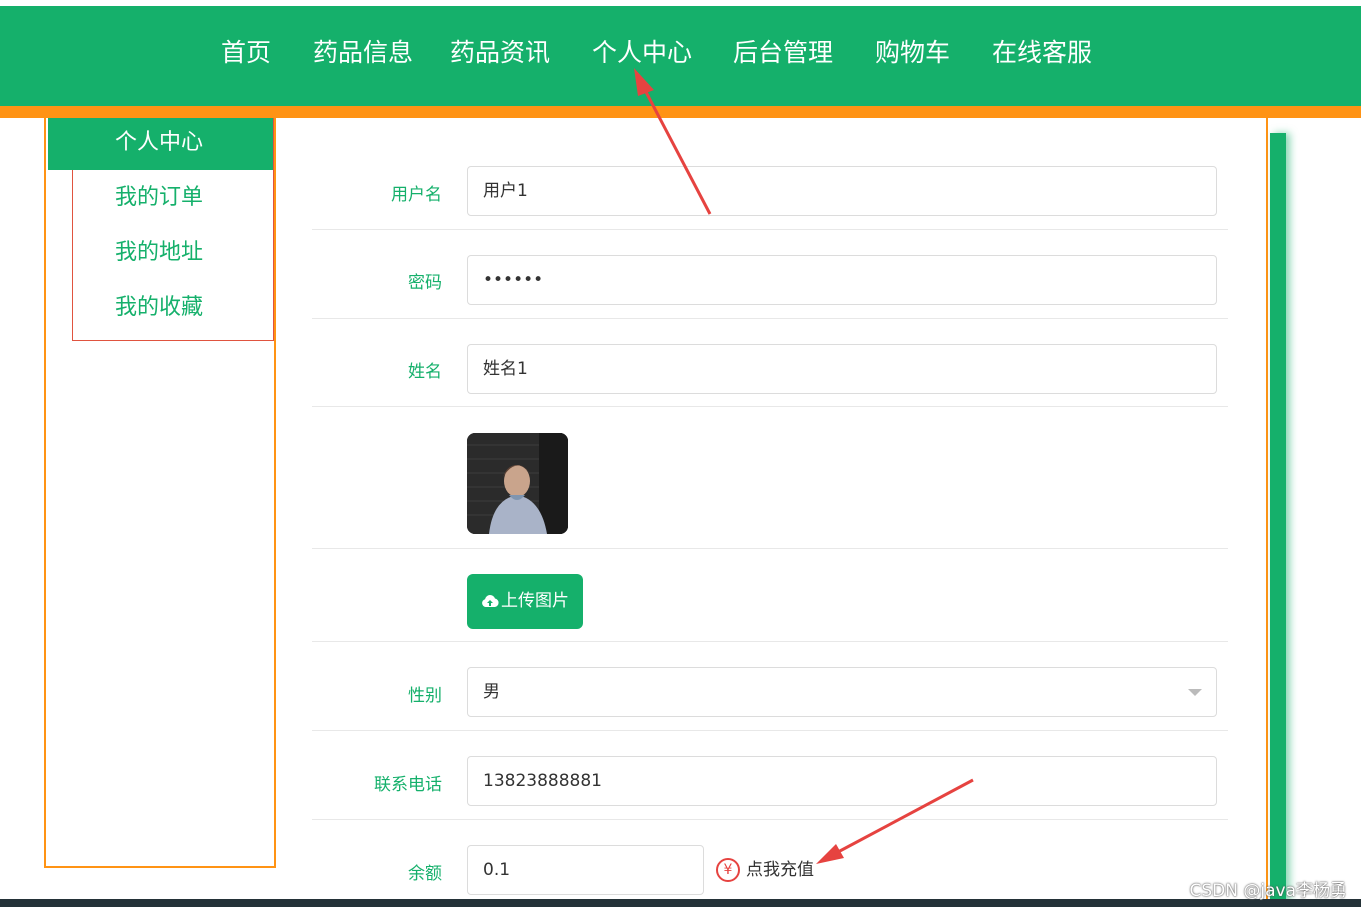  I want to click on password-label: 密码, so click(425, 283).